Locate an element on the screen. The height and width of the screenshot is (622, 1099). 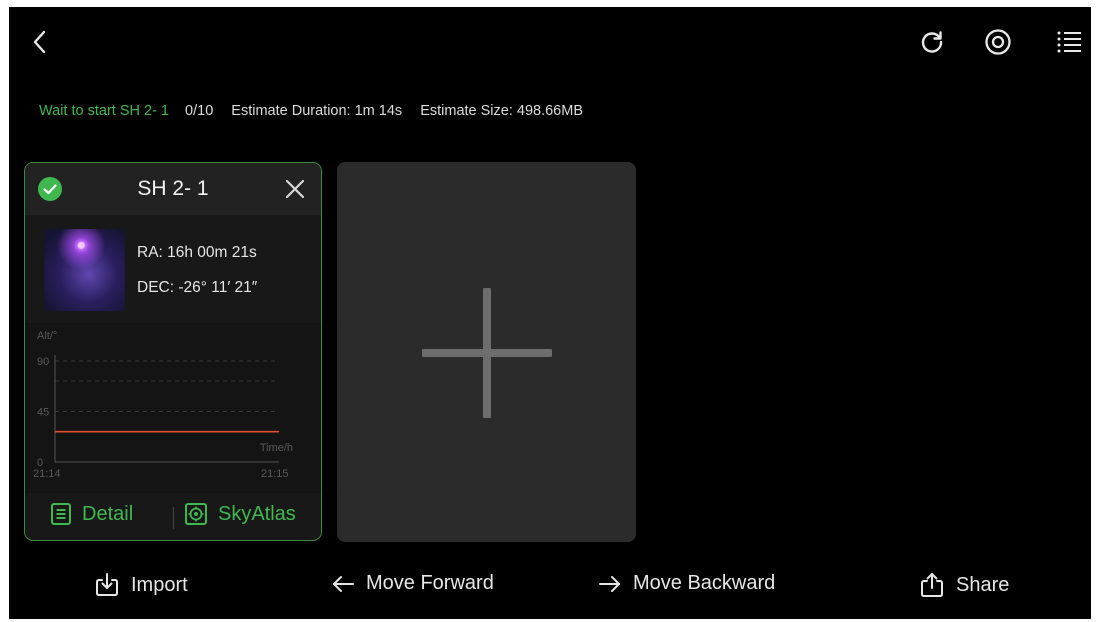
plus-icon is located at coordinates (487, 353).